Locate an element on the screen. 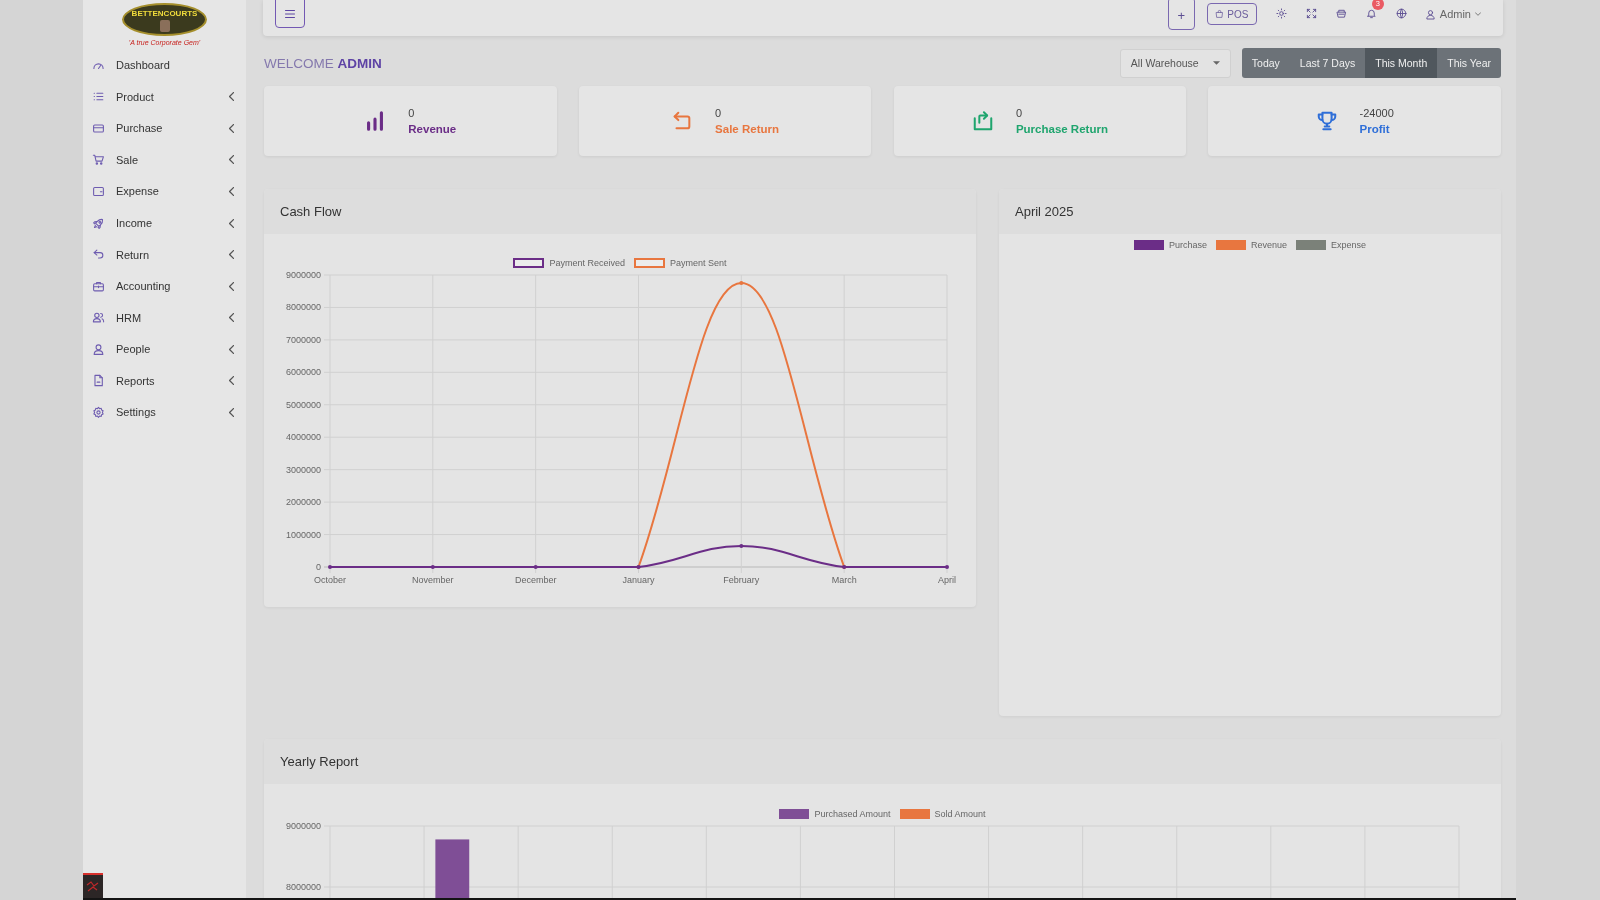 The image size is (1600, 900). bag-icon is located at coordinates (1220, 14).